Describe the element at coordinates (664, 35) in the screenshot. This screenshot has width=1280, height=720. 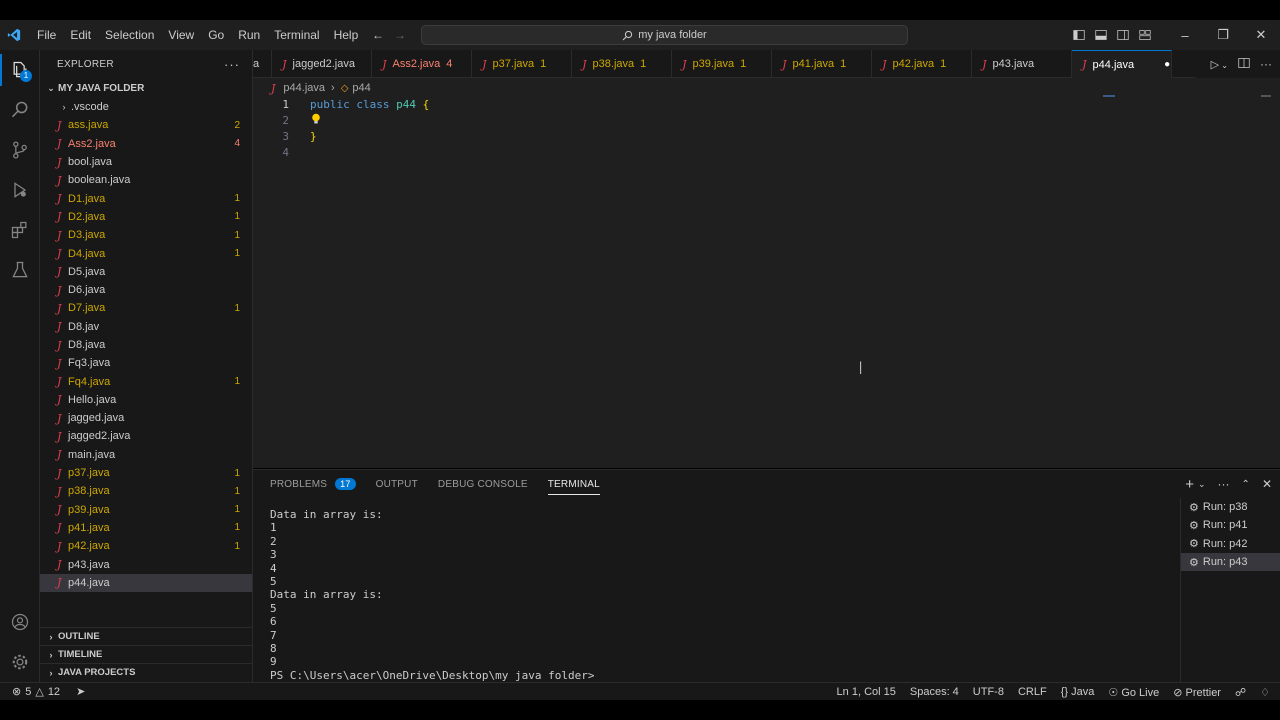
I see `command-center-search: my java folder` at that location.